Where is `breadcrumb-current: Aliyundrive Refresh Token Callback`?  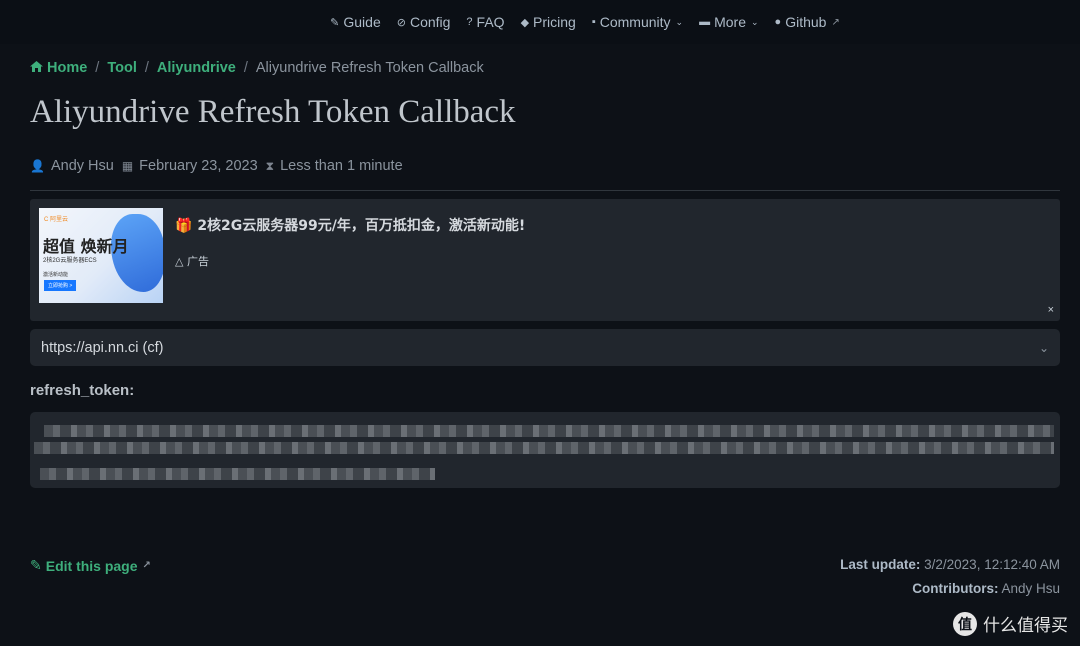
breadcrumb-current: Aliyundrive Refresh Token Callback is located at coordinates (369, 68).